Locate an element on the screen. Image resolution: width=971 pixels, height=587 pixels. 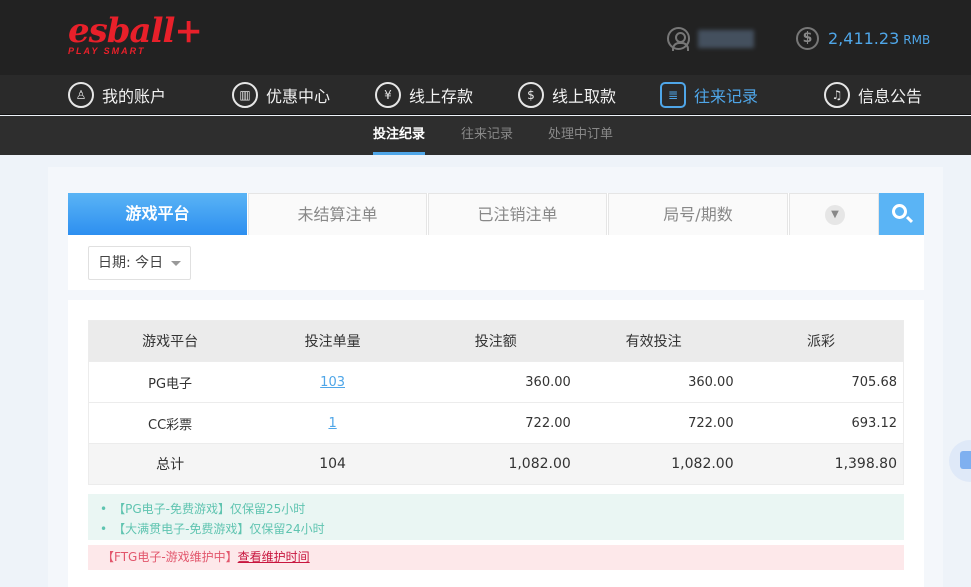
notice-list: 【PG电子-免费游戏】仅保留25小时 【大满贯电子-免费游戏】仅保留24小时 is located at coordinates (496, 517).